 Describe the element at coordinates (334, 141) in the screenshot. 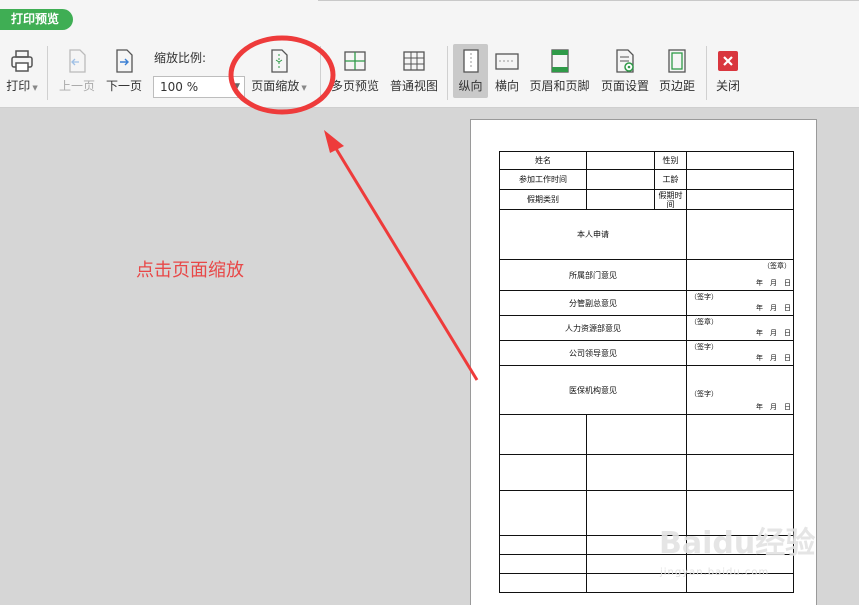

I see `pointer-arrowhead` at that location.